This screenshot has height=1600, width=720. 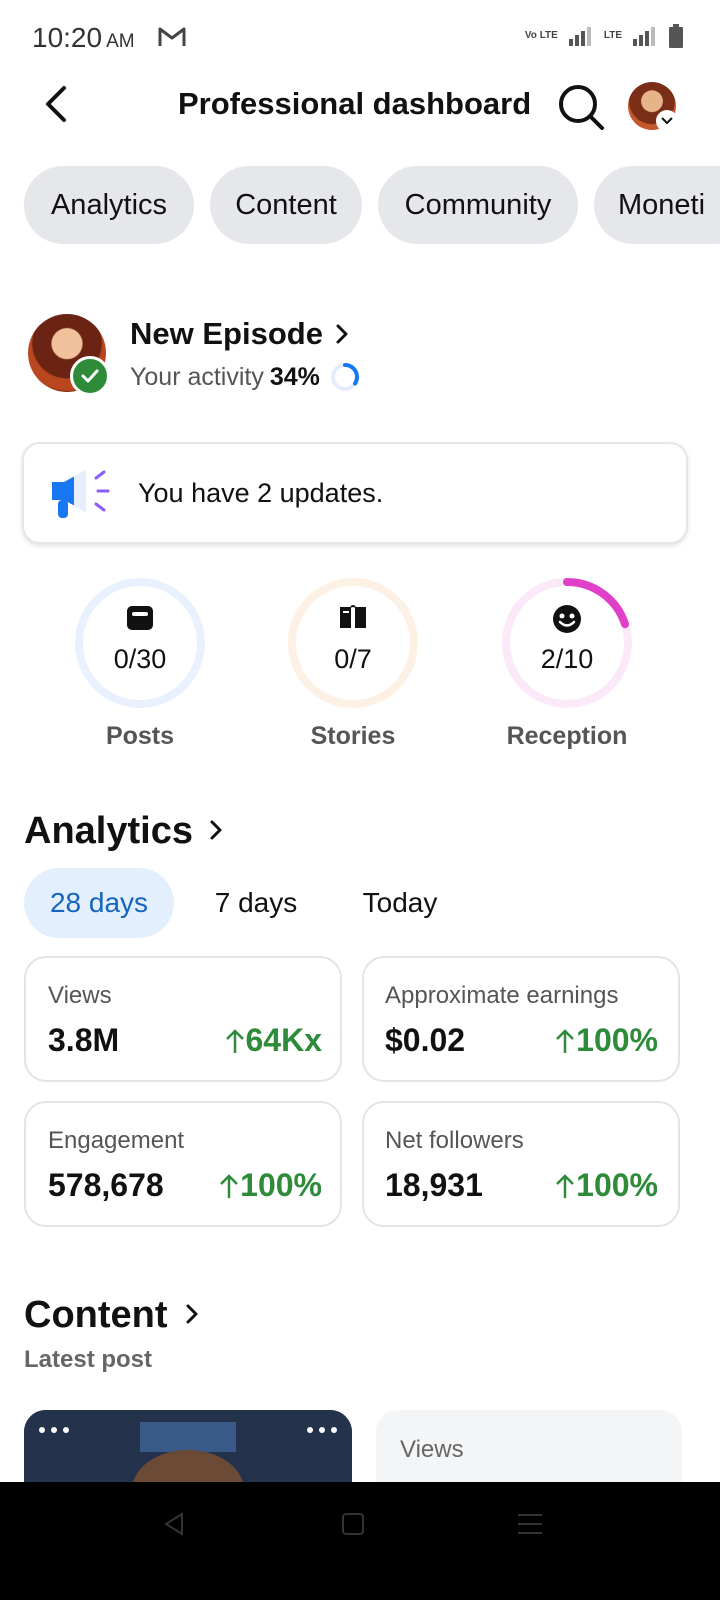 I want to click on status-icons: Vo LTE LTE, so click(x=604, y=36).